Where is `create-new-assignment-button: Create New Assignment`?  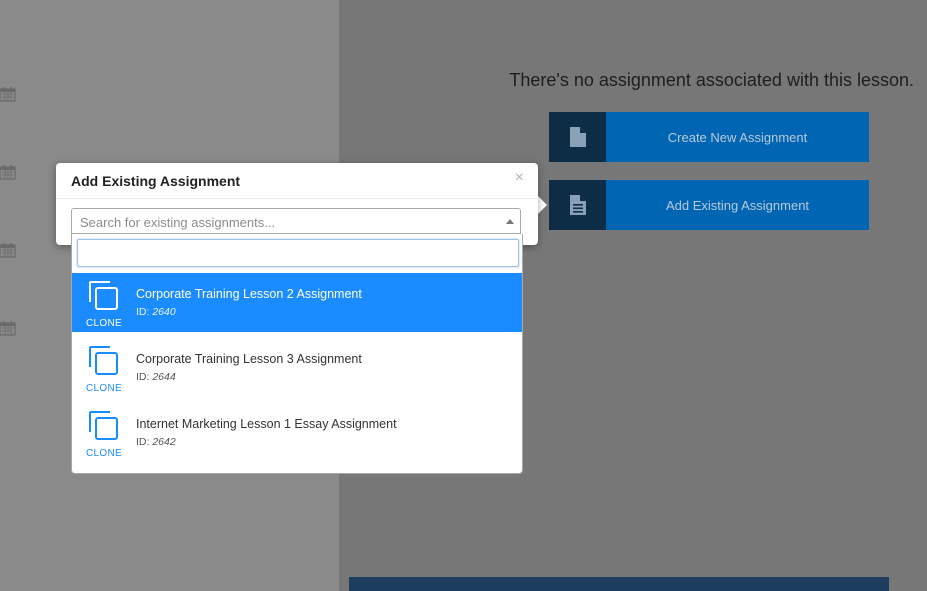
create-new-assignment-button: Create New Assignment is located at coordinates (709, 137).